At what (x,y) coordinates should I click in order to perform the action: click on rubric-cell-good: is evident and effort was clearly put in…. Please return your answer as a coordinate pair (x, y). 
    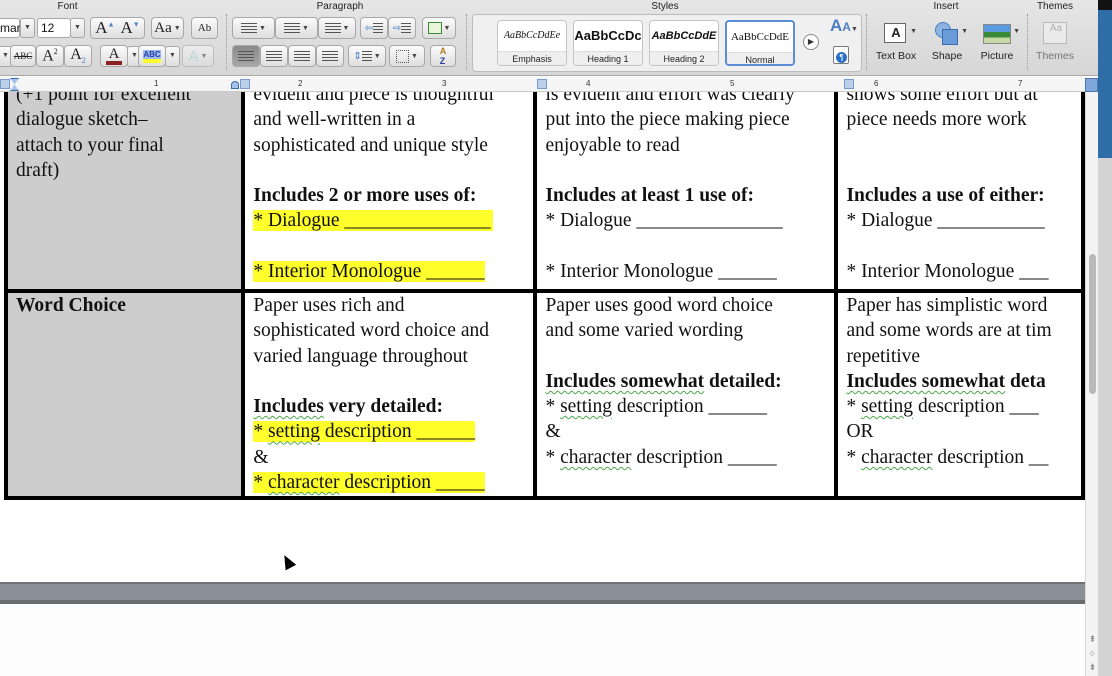
    Looking at the image, I should click on (686, 192).